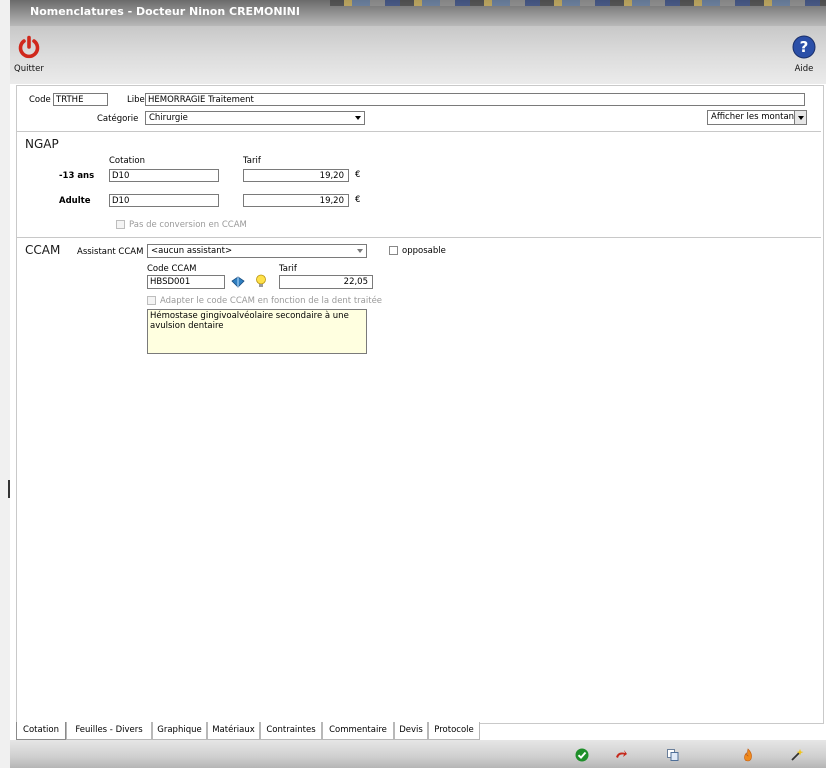  I want to click on ccam-code-header: Code CCAM, so click(172, 269).